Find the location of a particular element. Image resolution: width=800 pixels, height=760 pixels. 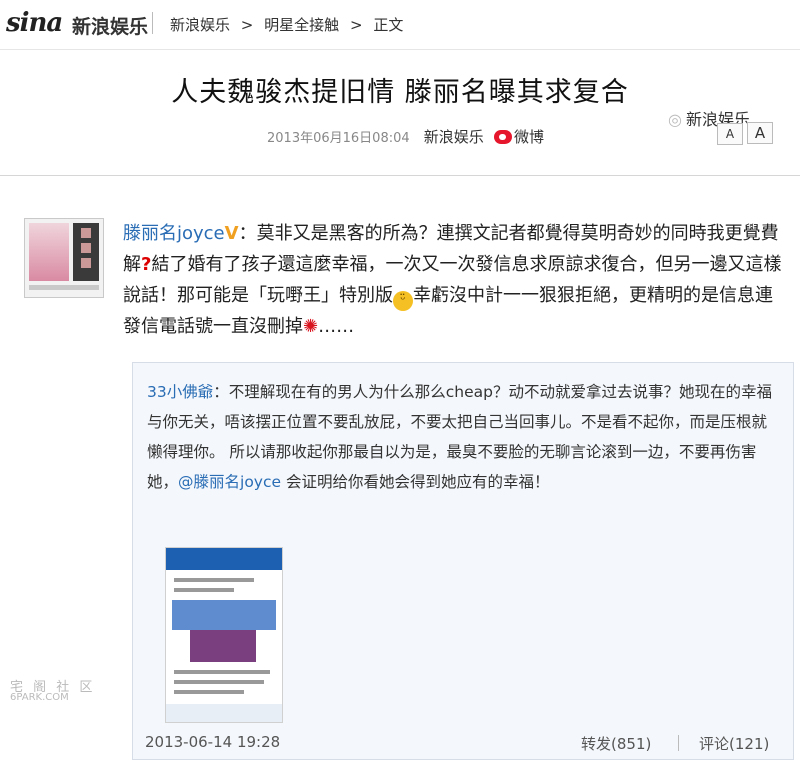

logo-subtitle: 新浪娱乐 is located at coordinates (110, 25).